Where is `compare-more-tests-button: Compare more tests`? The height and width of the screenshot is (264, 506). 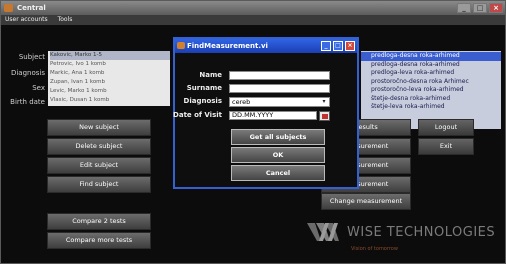 compare-more-tests-button: Compare more tests is located at coordinates (99, 240).